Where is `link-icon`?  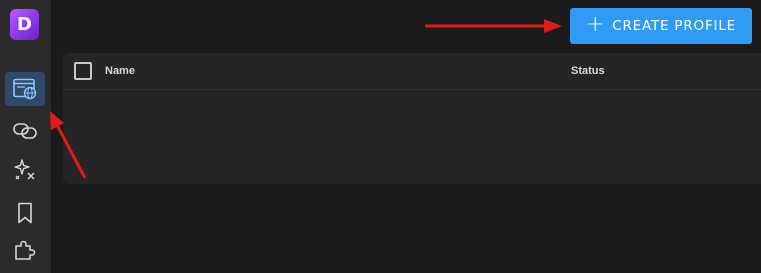 link-icon is located at coordinates (25, 131).